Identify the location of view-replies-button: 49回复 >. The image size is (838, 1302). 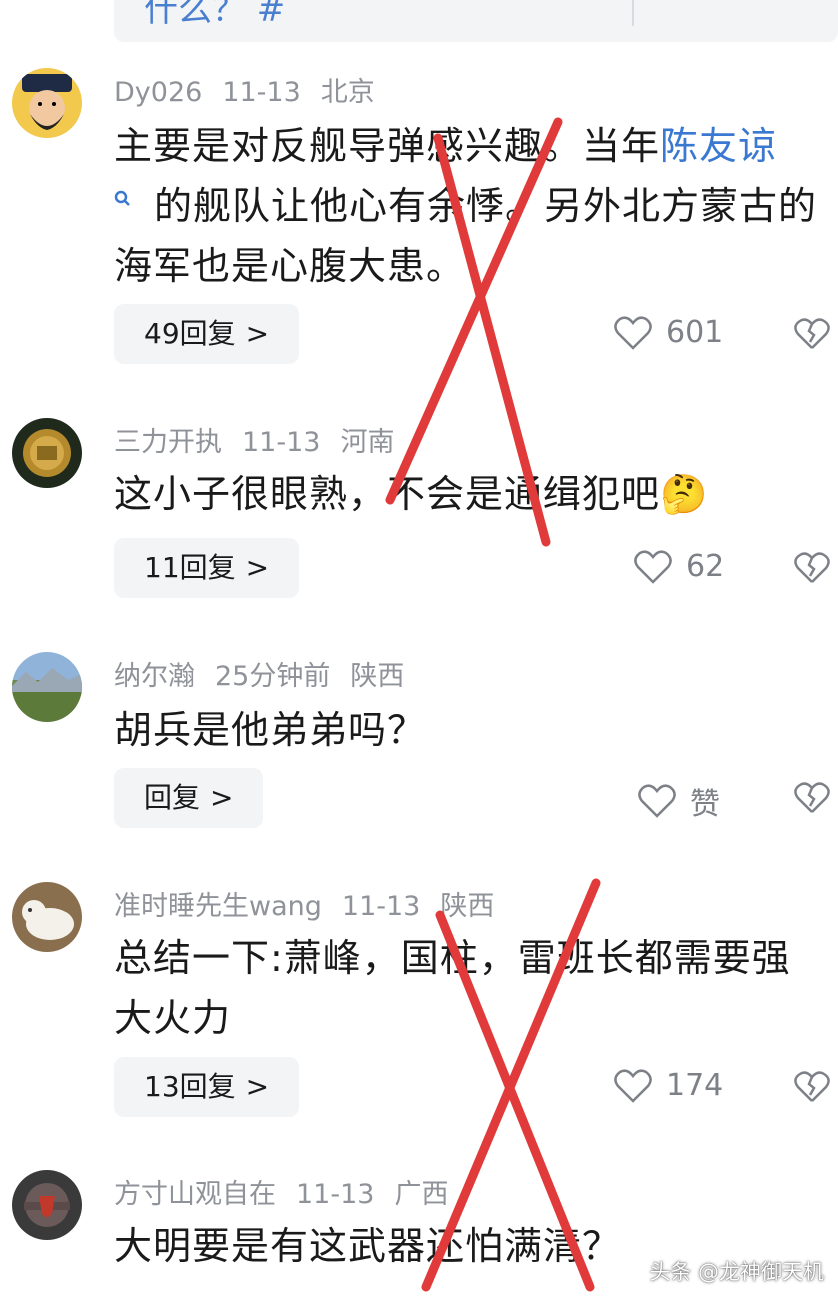
(207, 334).